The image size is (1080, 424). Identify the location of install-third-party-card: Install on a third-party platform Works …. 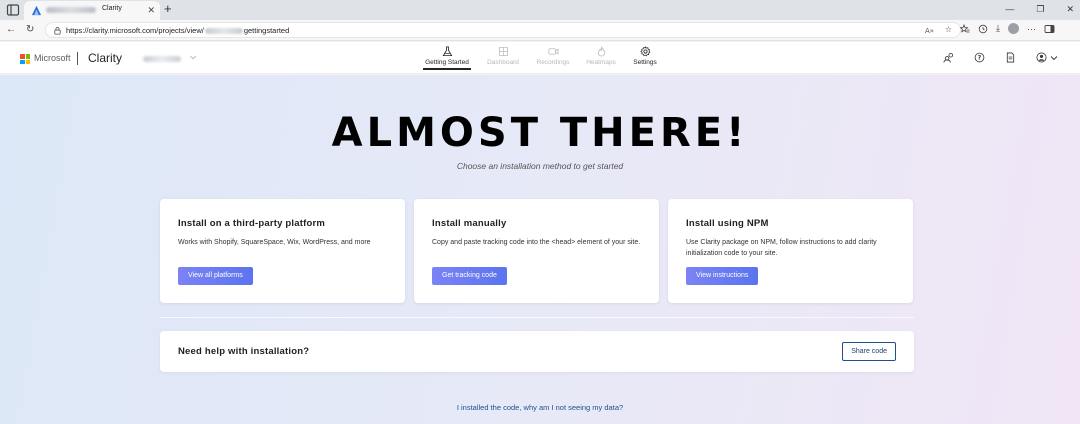
(282, 251).